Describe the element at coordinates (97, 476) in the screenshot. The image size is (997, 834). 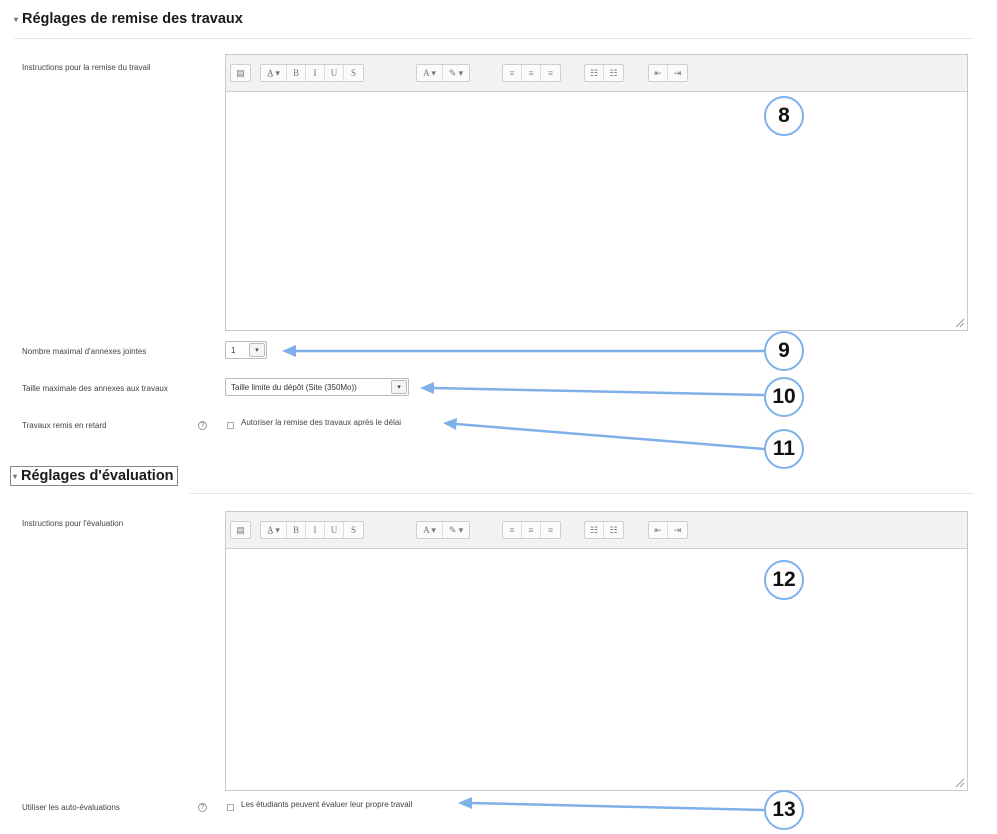
I see `section-grading-title: Réglages d'évaluation` at that location.